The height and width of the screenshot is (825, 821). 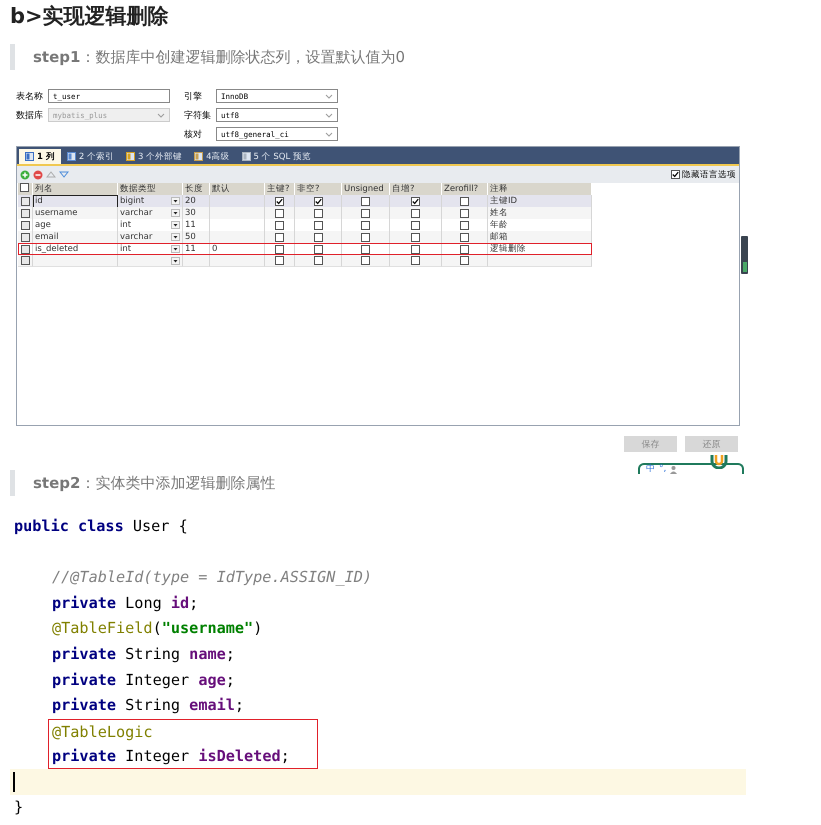 What do you see at coordinates (674, 470) in the screenshot?
I see `user-icon` at bounding box center [674, 470].